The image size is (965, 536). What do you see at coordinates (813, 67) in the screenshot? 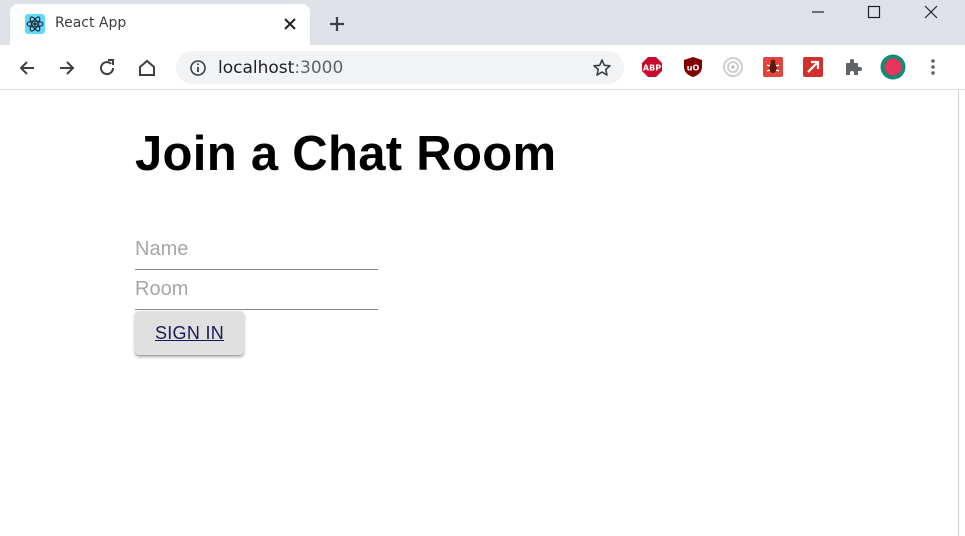
I see `arrow-extension` at bounding box center [813, 67].